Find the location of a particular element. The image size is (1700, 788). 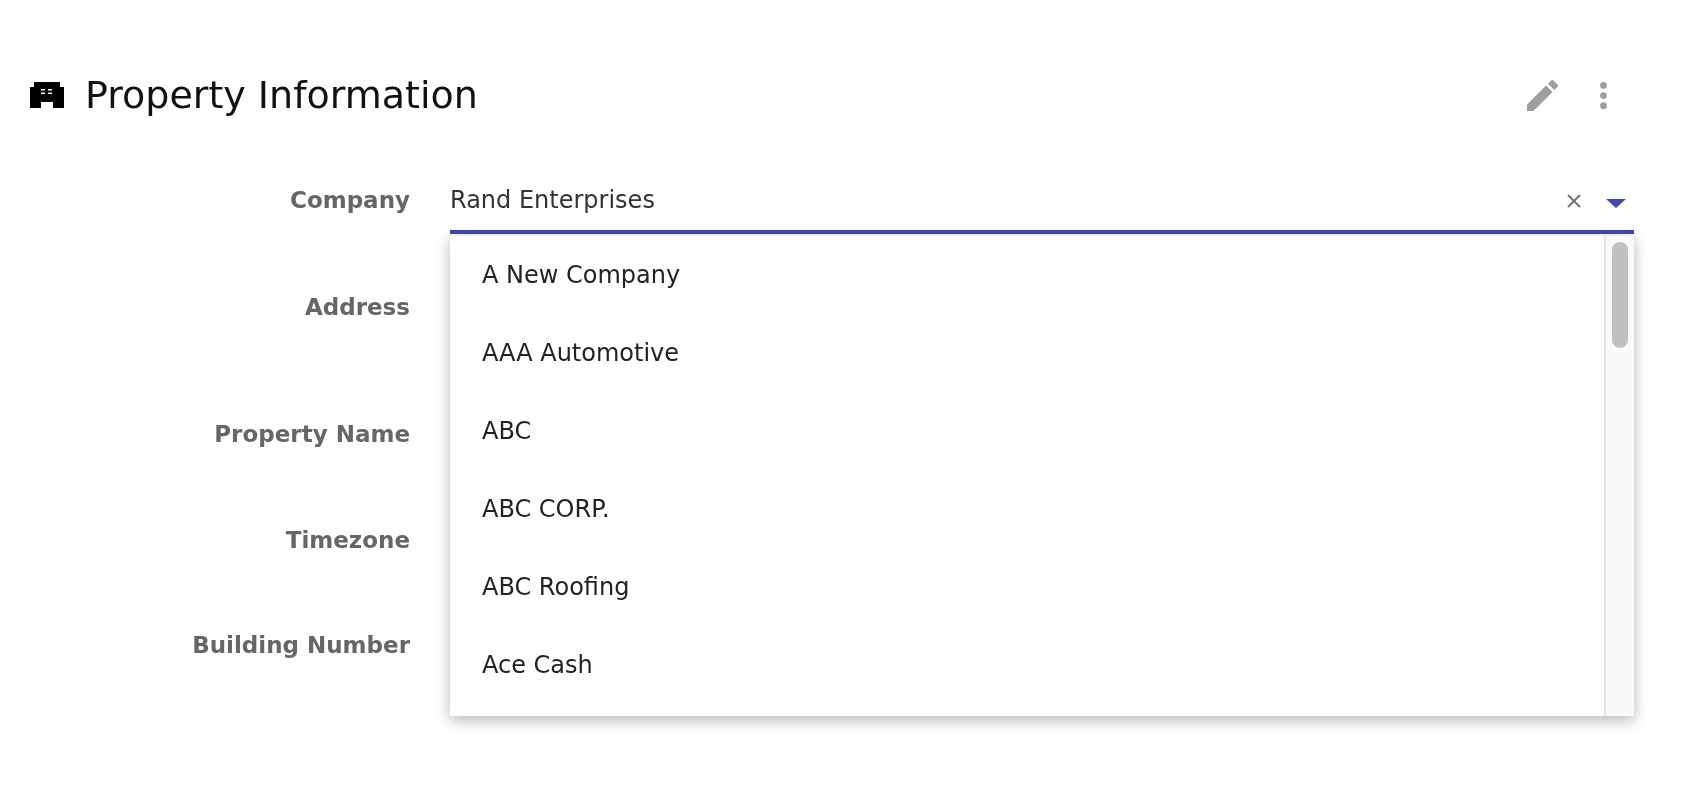

more-menu-icon is located at coordinates (1603, 95).